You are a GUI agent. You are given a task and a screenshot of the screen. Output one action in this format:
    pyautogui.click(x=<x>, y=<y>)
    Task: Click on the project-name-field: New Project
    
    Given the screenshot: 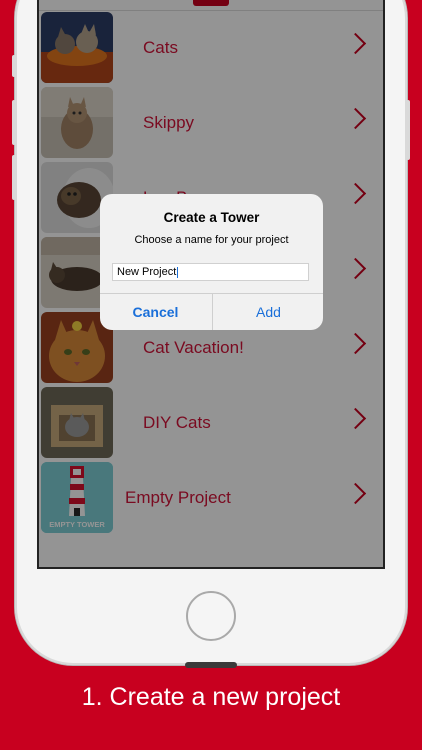 What is the action you would take?
    pyautogui.click(x=210, y=272)
    